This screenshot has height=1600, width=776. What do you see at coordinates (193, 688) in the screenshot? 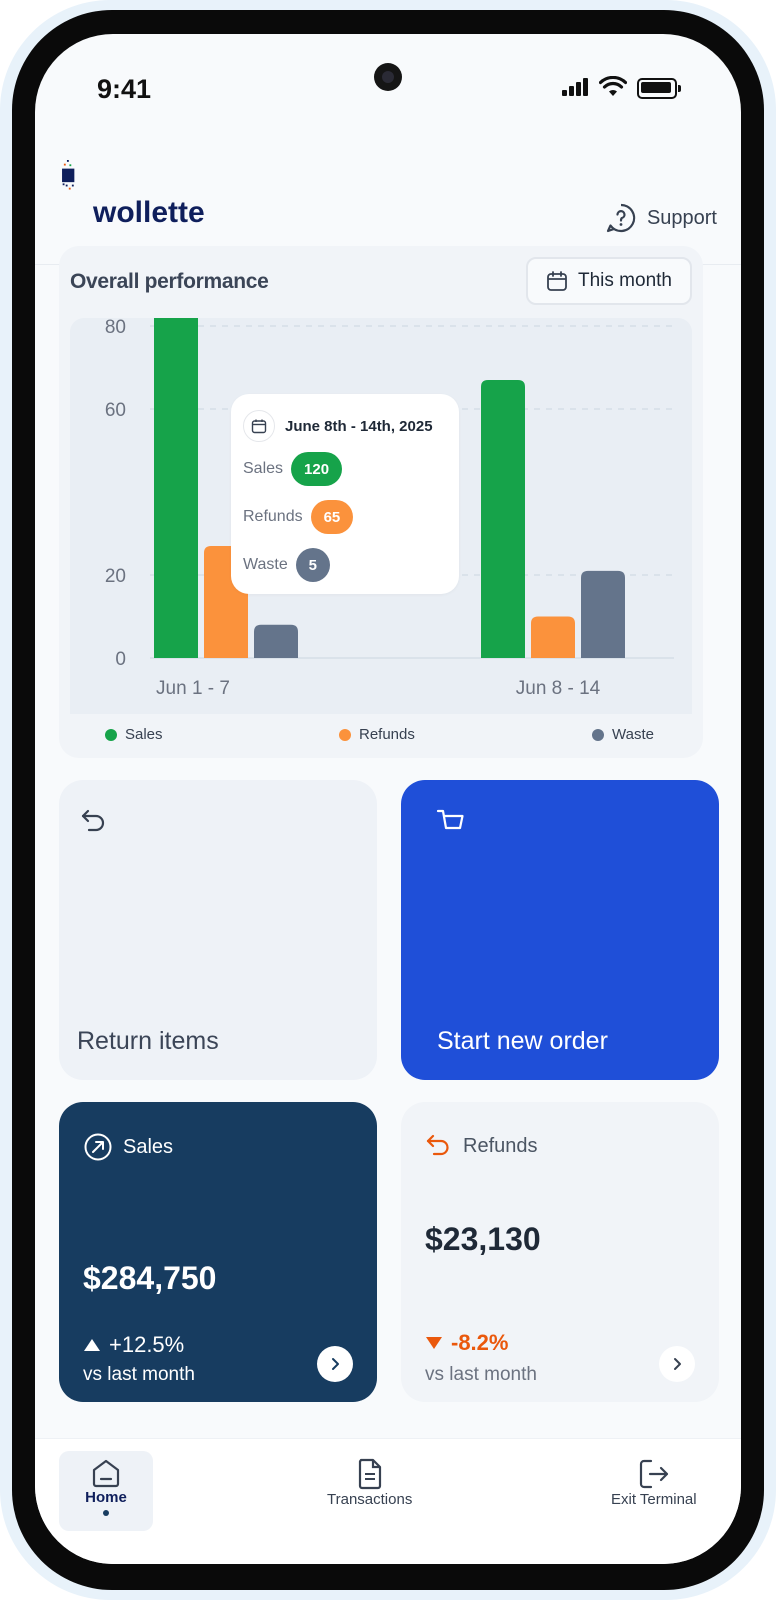
I see `x-tick-label: Jun 1 - 7` at bounding box center [193, 688].